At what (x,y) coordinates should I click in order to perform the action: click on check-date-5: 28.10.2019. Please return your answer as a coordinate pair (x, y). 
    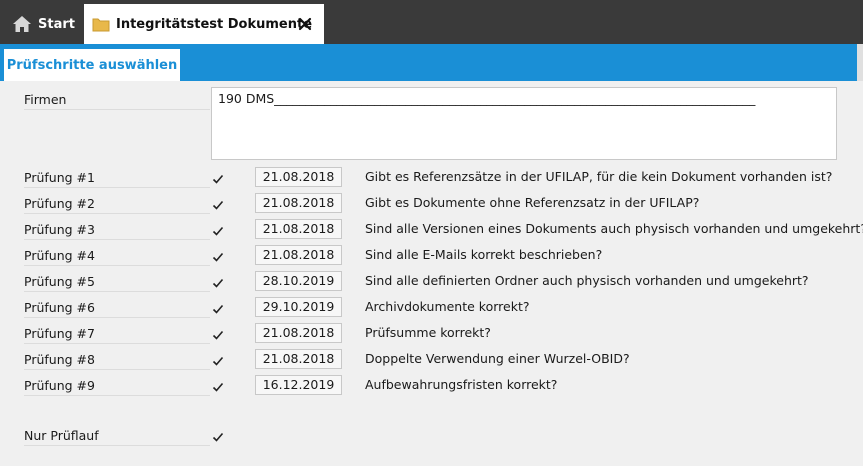
    Looking at the image, I should click on (298, 281).